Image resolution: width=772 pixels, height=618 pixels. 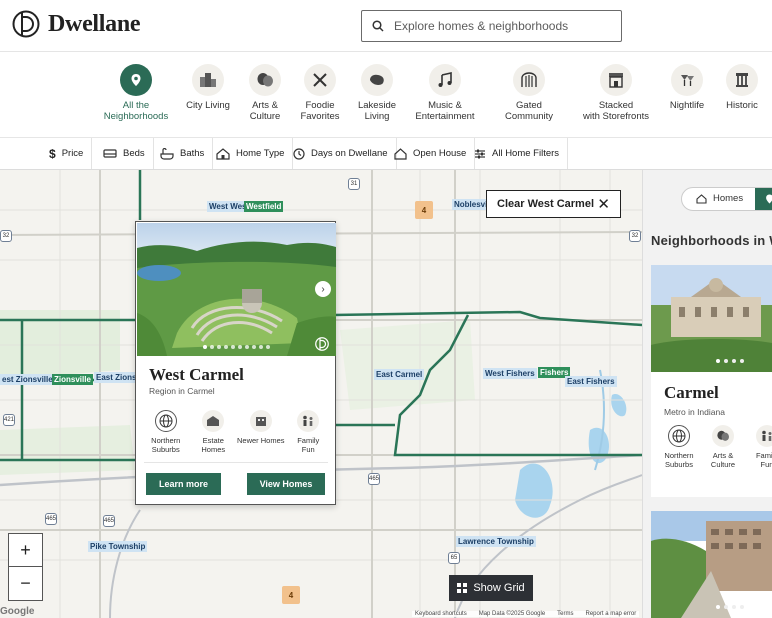 What do you see at coordinates (694, 412) in the screenshot?
I see `card-subtitle: Metro in Indiana` at bounding box center [694, 412].